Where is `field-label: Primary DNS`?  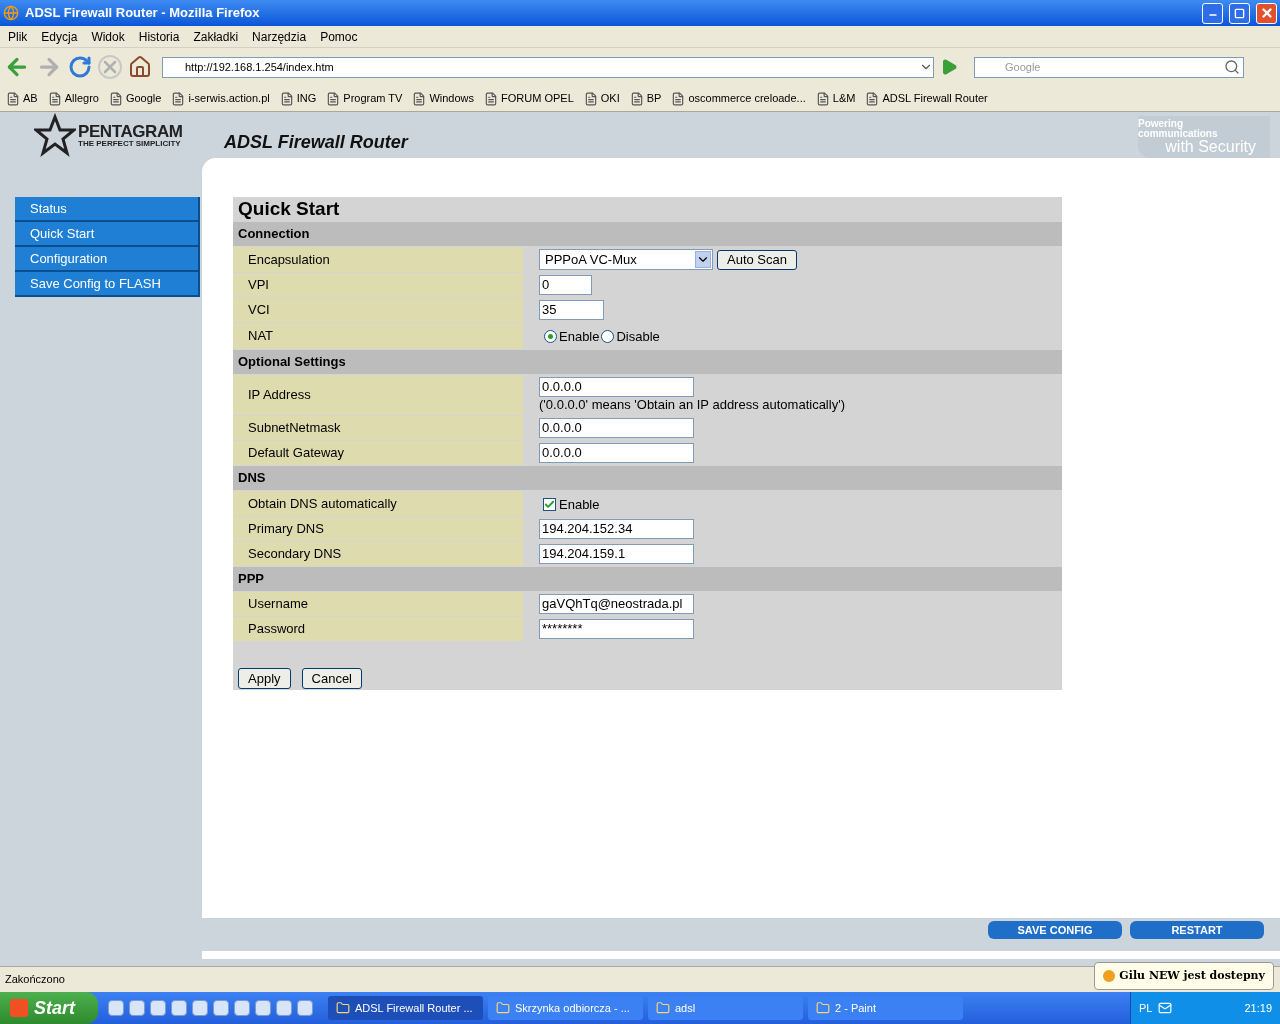
field-label: Primary DNS is located at coordinates (378, 529).